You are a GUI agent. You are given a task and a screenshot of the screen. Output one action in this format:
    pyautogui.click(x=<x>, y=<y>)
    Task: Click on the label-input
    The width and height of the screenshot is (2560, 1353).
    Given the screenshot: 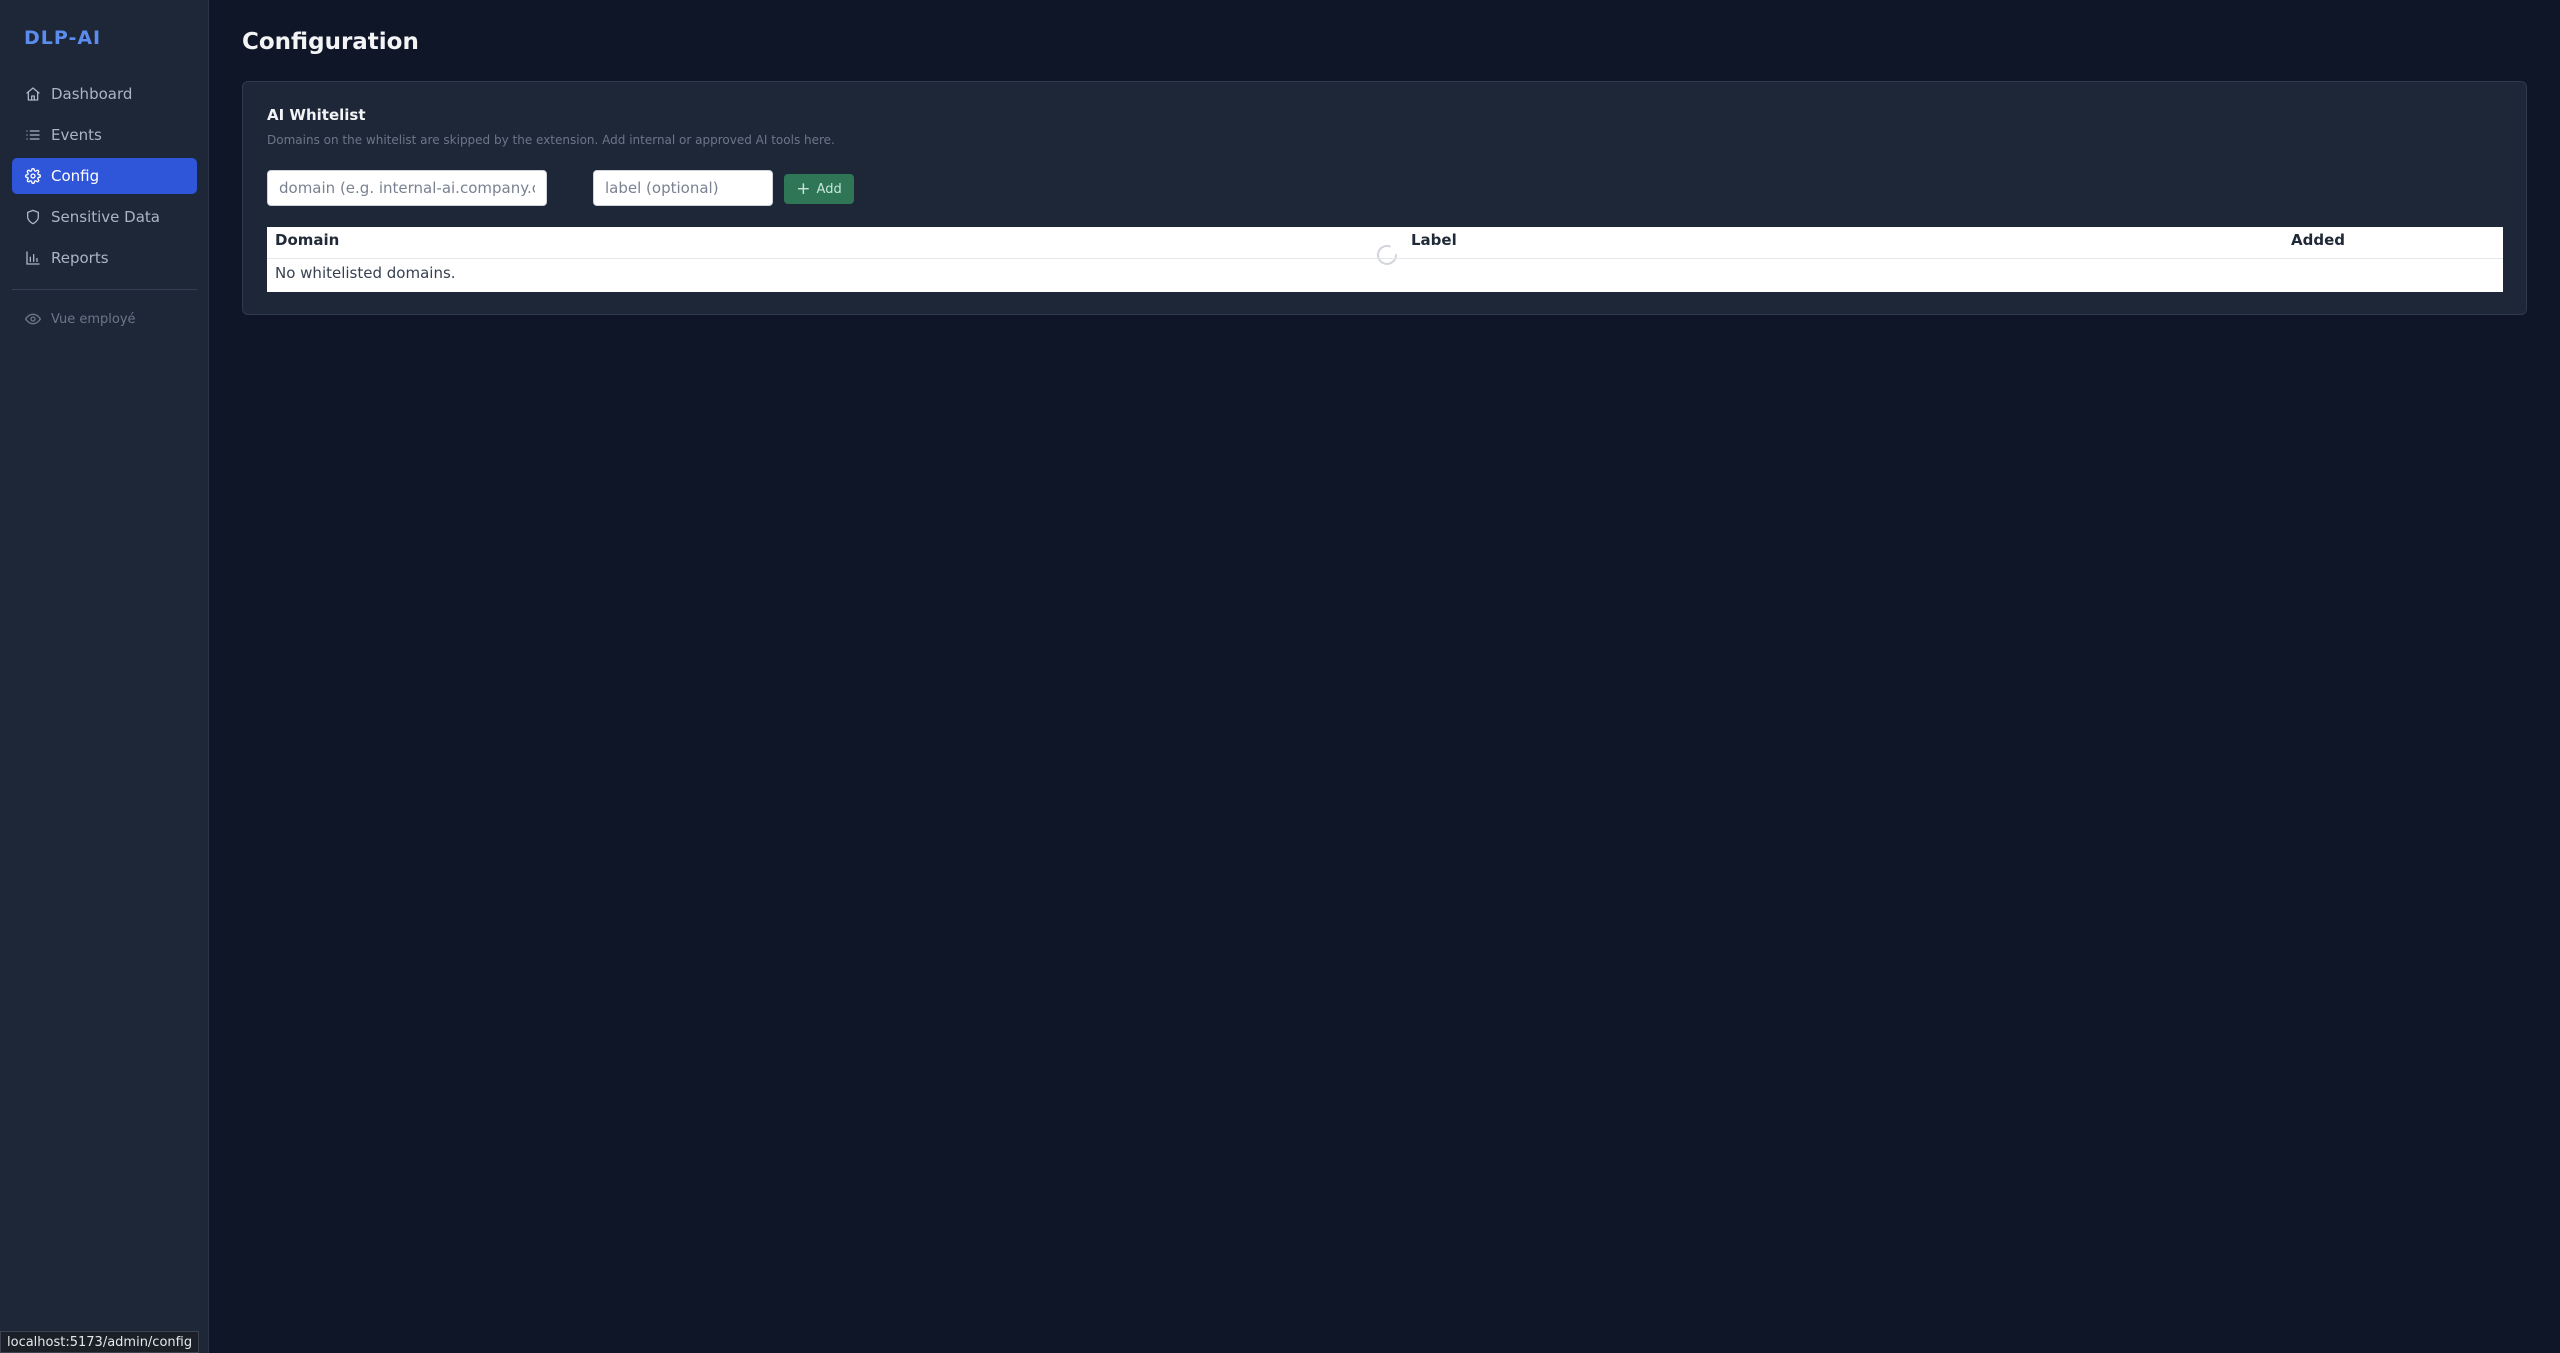 What is the action you would take?
    pyautogui.click(x=683, y=188)
    